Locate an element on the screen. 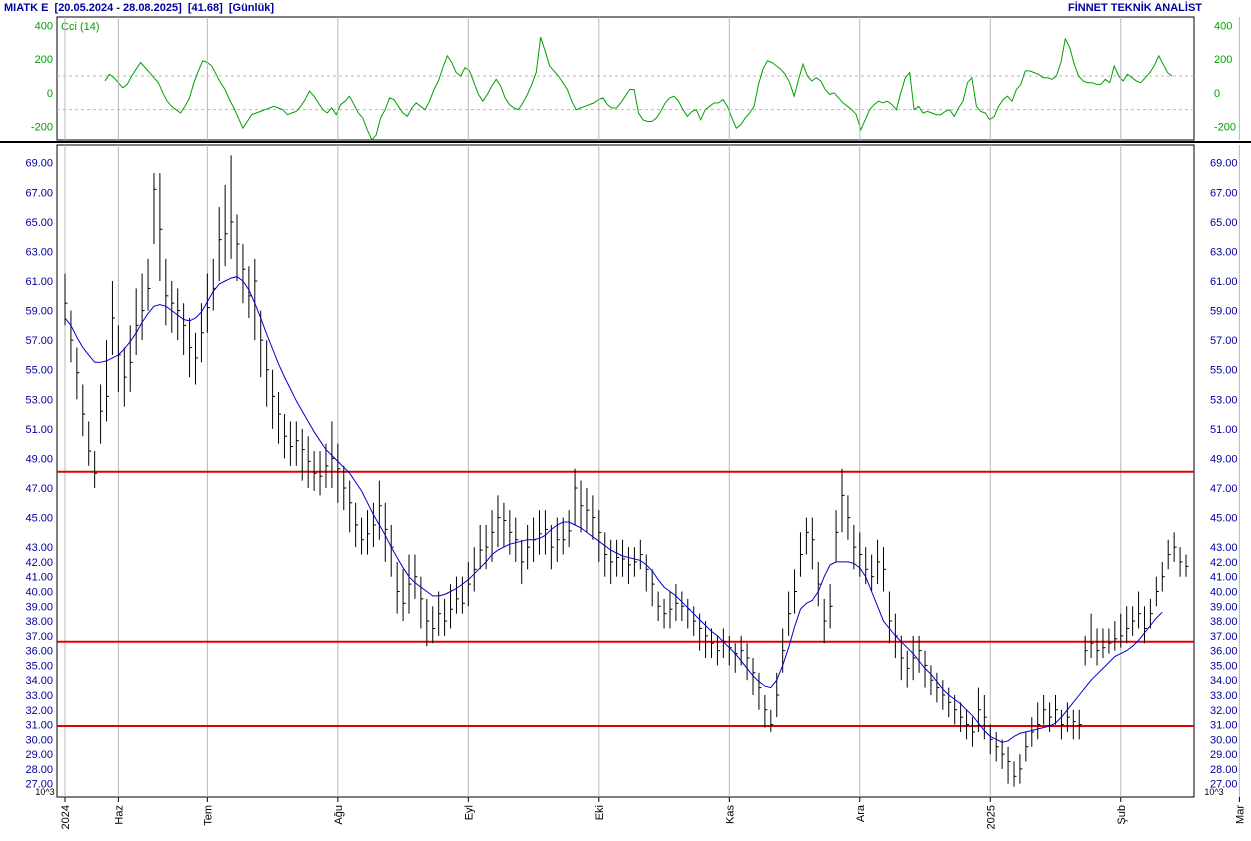 The height and width of the screenshot is (841, 1251). cci-tick-left-2: 0 is located at coordinates (50, 94).